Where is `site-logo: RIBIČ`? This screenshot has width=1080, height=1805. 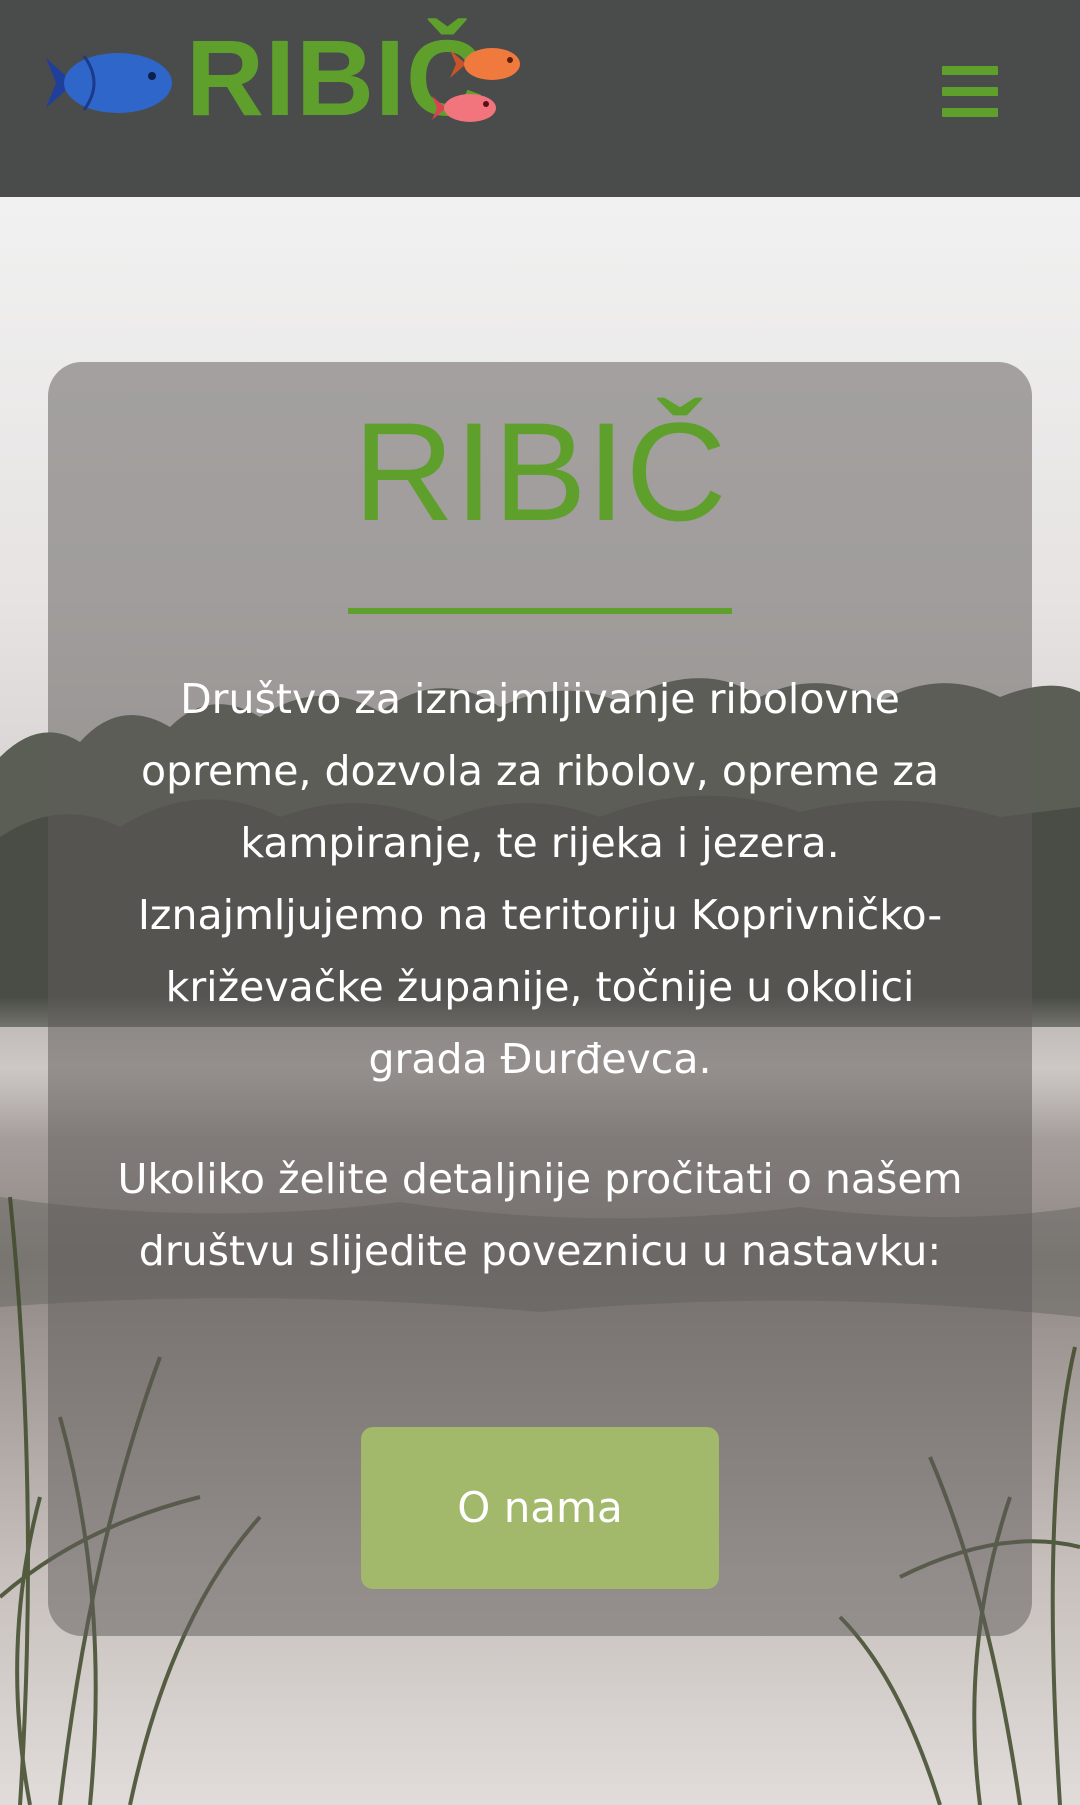
site-logo: RIBIČ is located at coordinates (294, 77).